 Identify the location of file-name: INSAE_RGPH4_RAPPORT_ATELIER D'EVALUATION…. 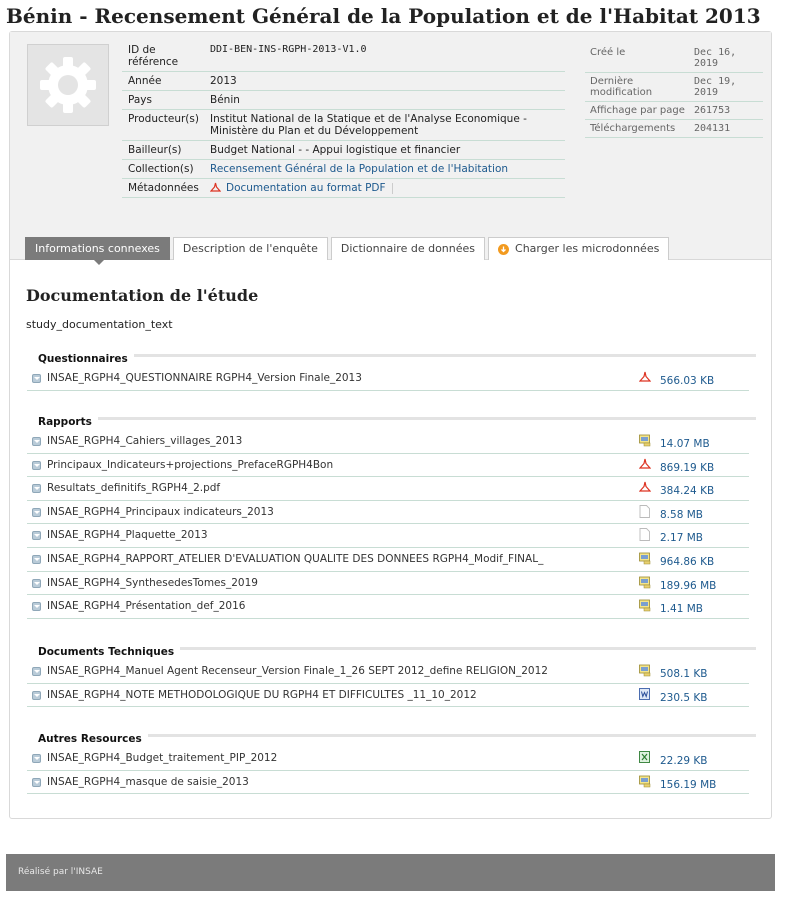
(295, 559).